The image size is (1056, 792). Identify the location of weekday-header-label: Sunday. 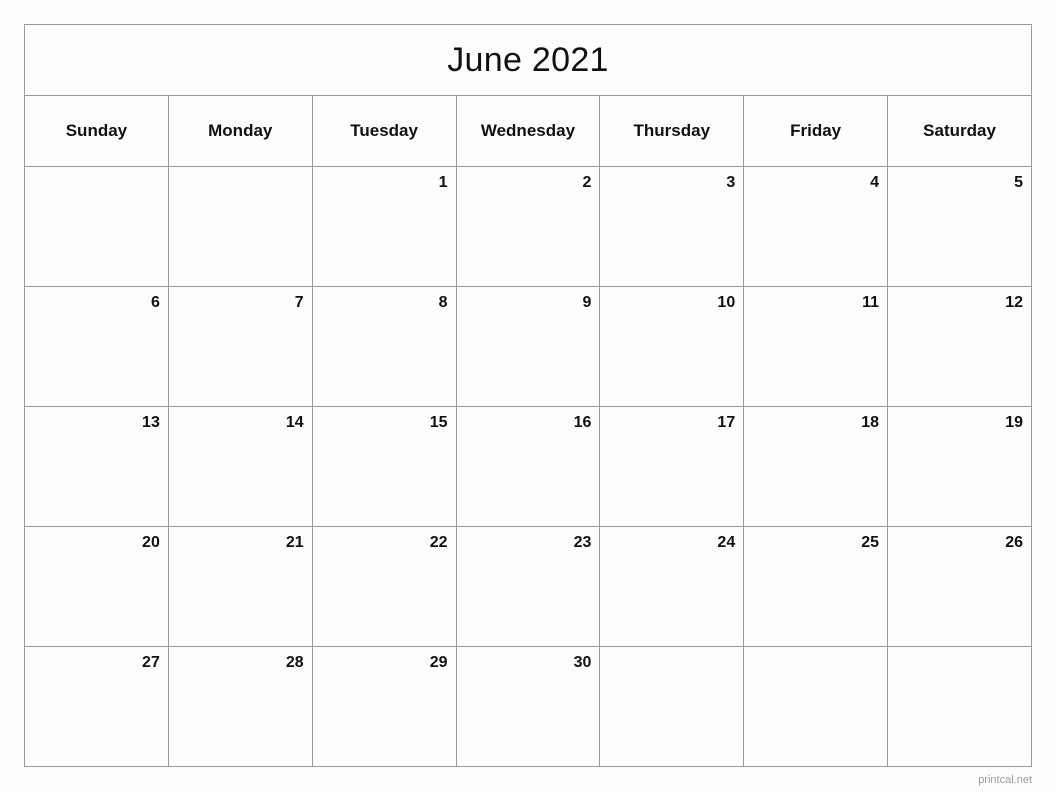
(96, 130).